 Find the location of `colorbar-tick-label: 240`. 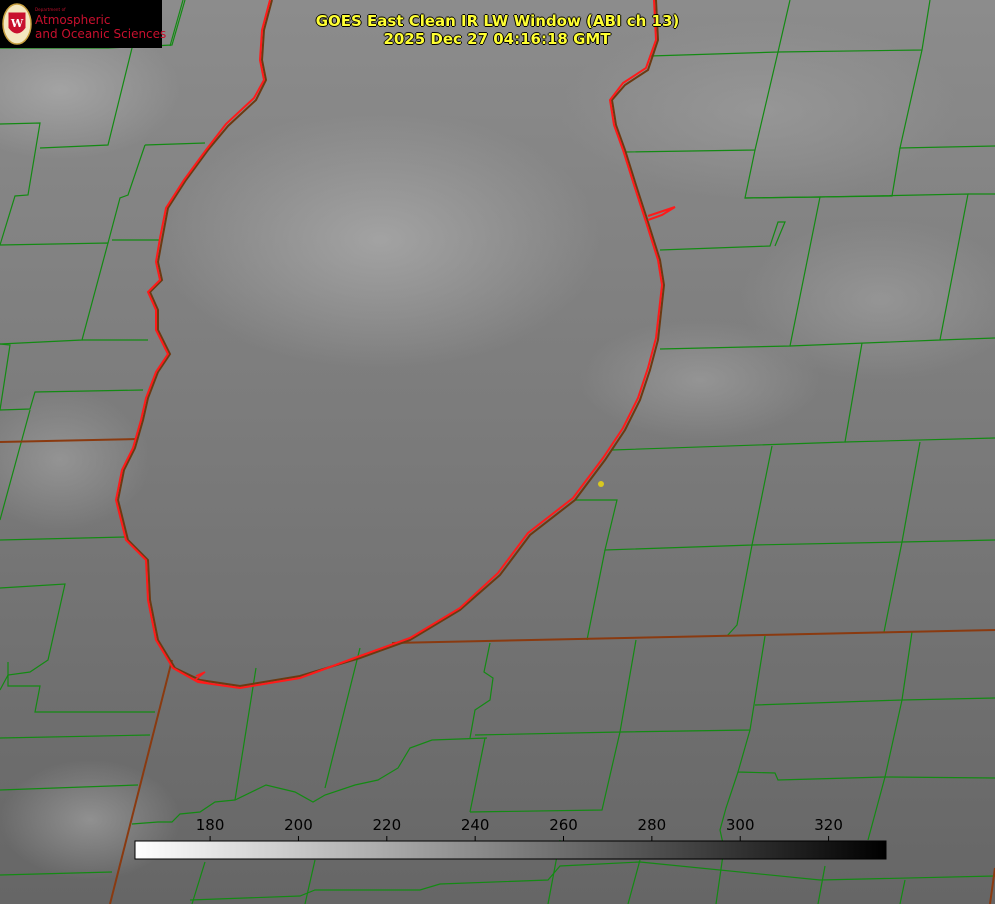

colorbar-tick-label: 240 is located at coordinates (475, 825).